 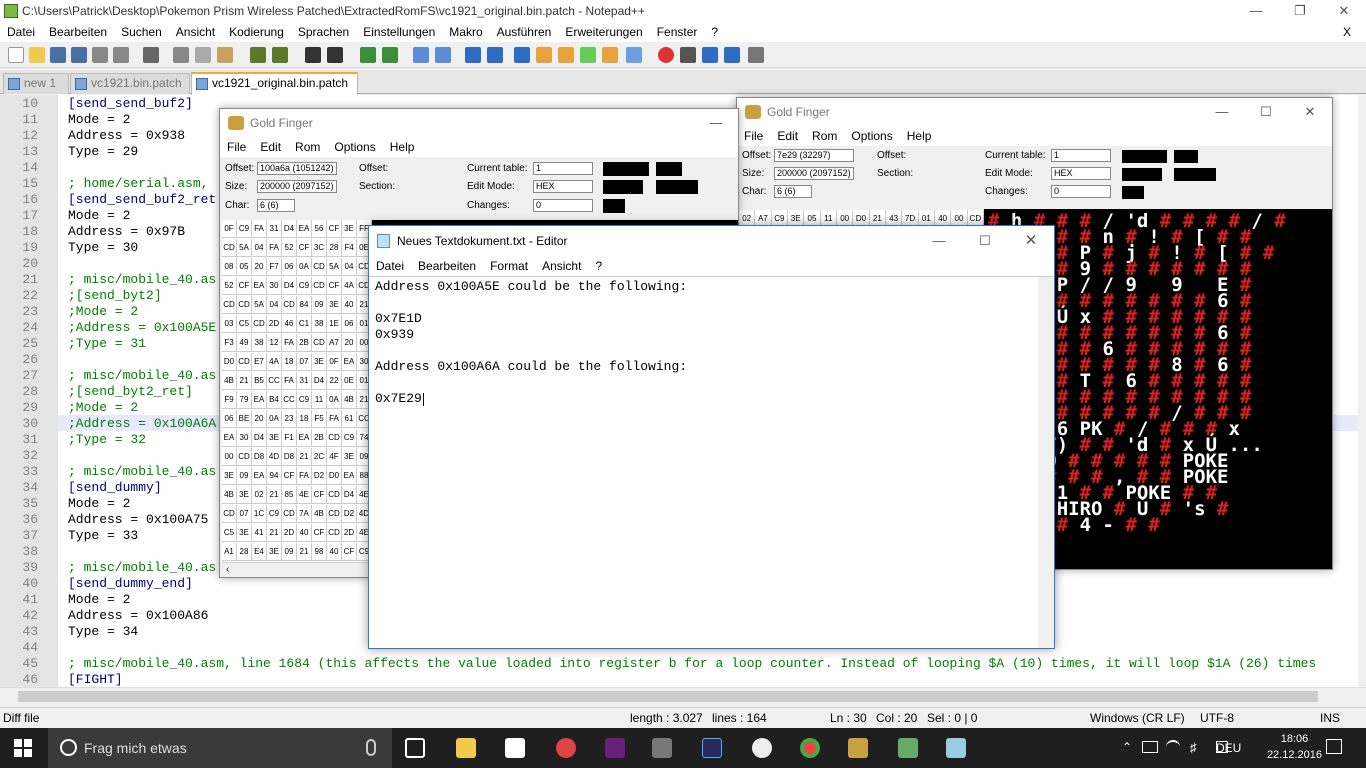 What do you see at coordinates (732, 55) in the screenshot?
I see `run-macro-multiple-icon` at bounding box center [732, 55].